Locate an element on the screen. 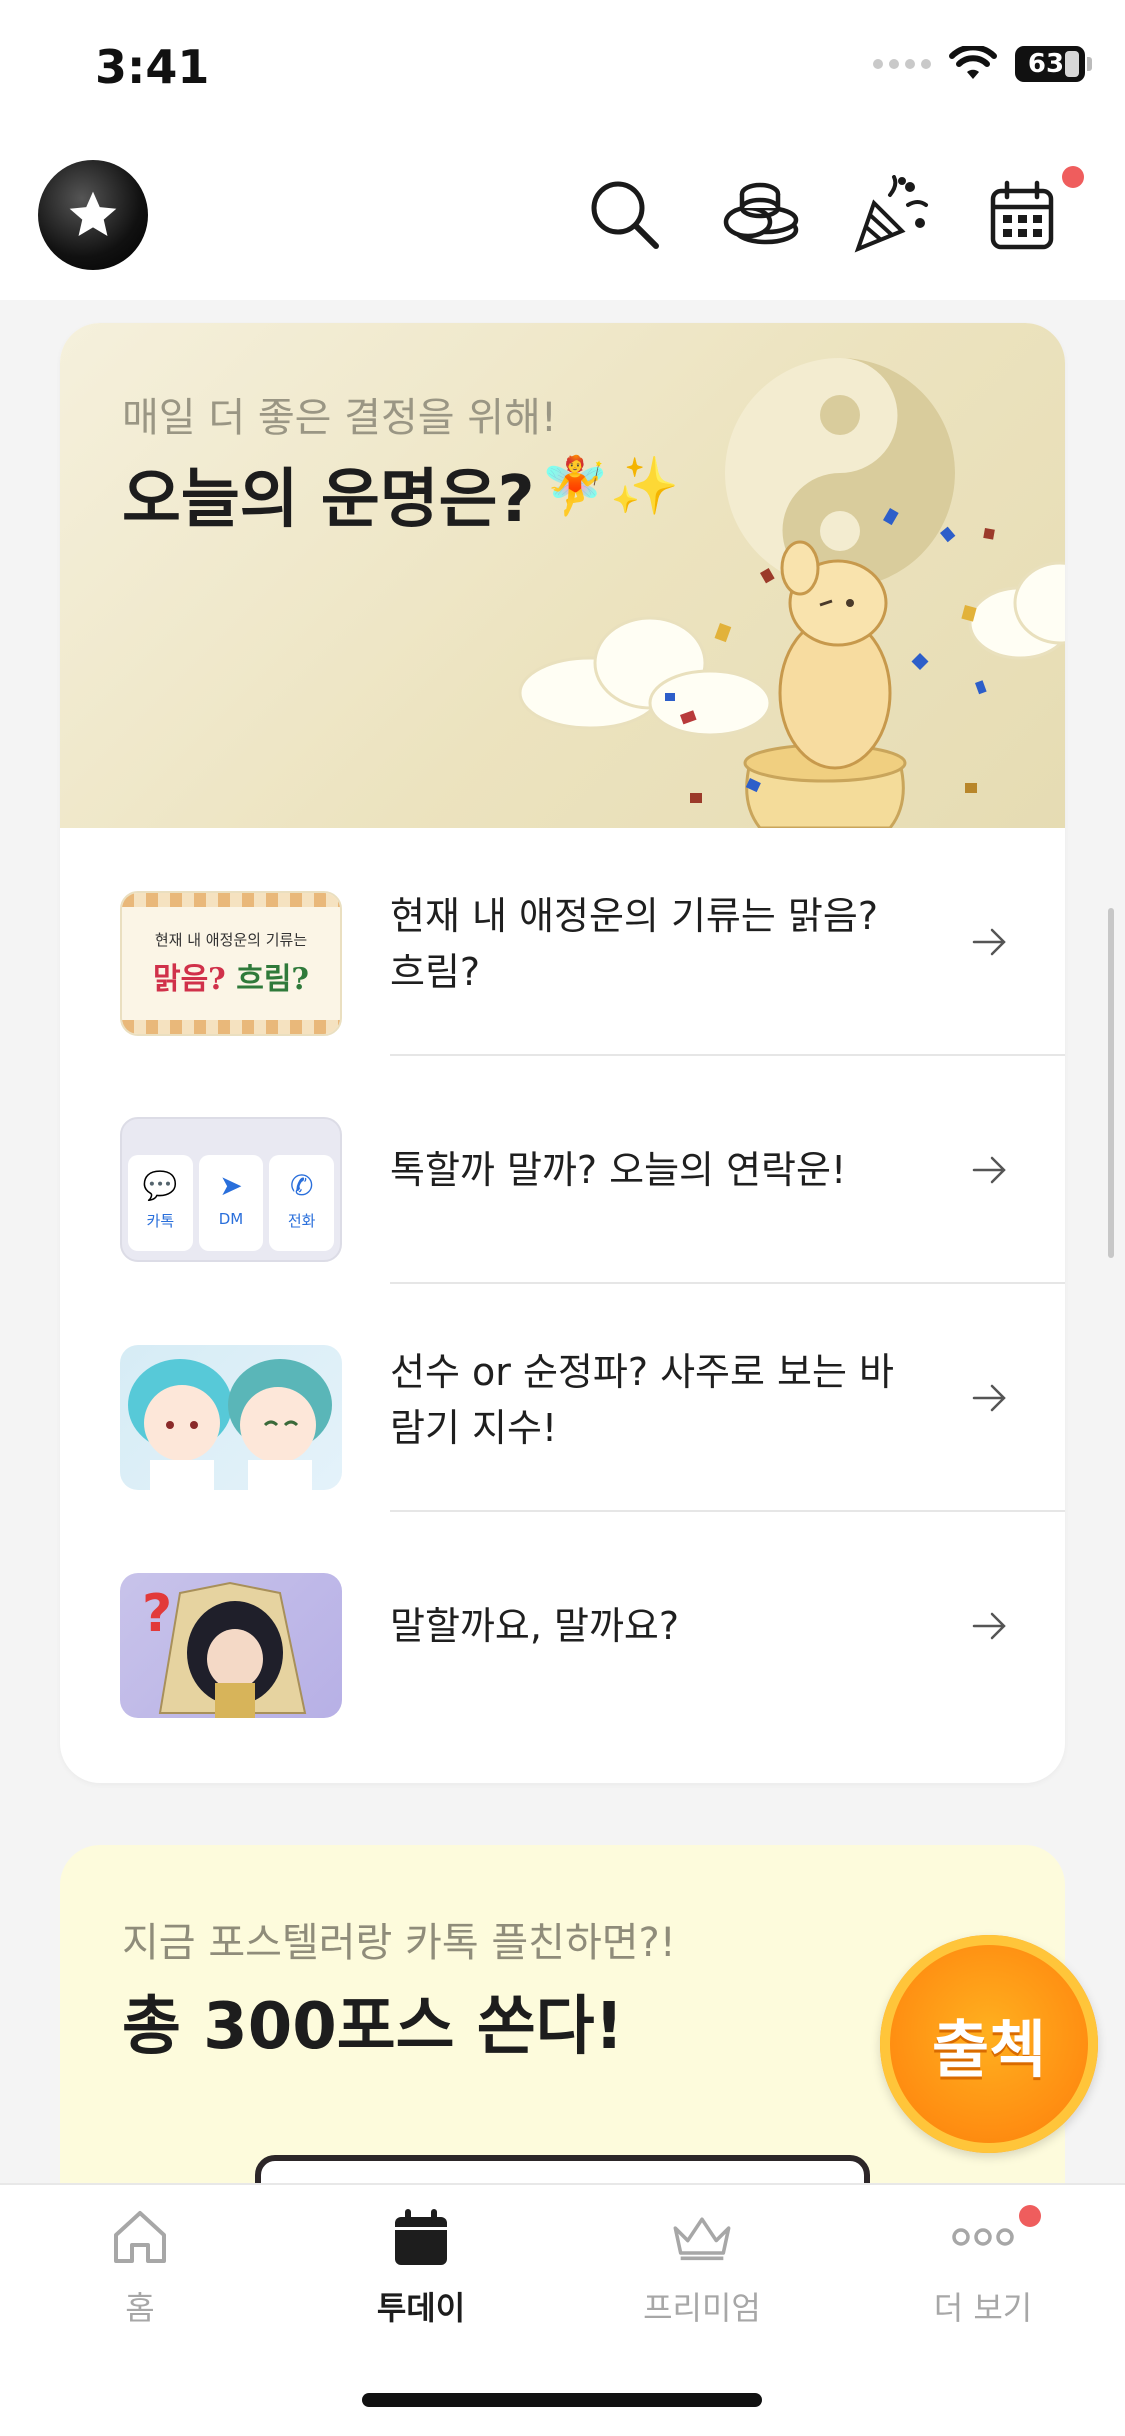 Image resolution: width=1125 pixels, height=2436 pixels. battery-icon: 63 is located at coordinates (1053, 64).